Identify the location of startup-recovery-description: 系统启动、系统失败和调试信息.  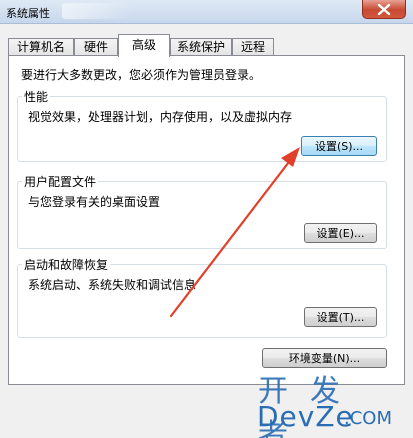
(112, 285).